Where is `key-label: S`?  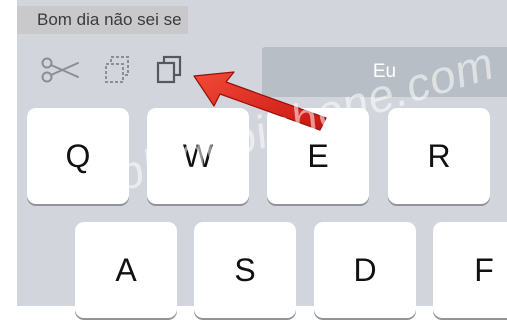 key-label: S is located at coordinates (245, 270).